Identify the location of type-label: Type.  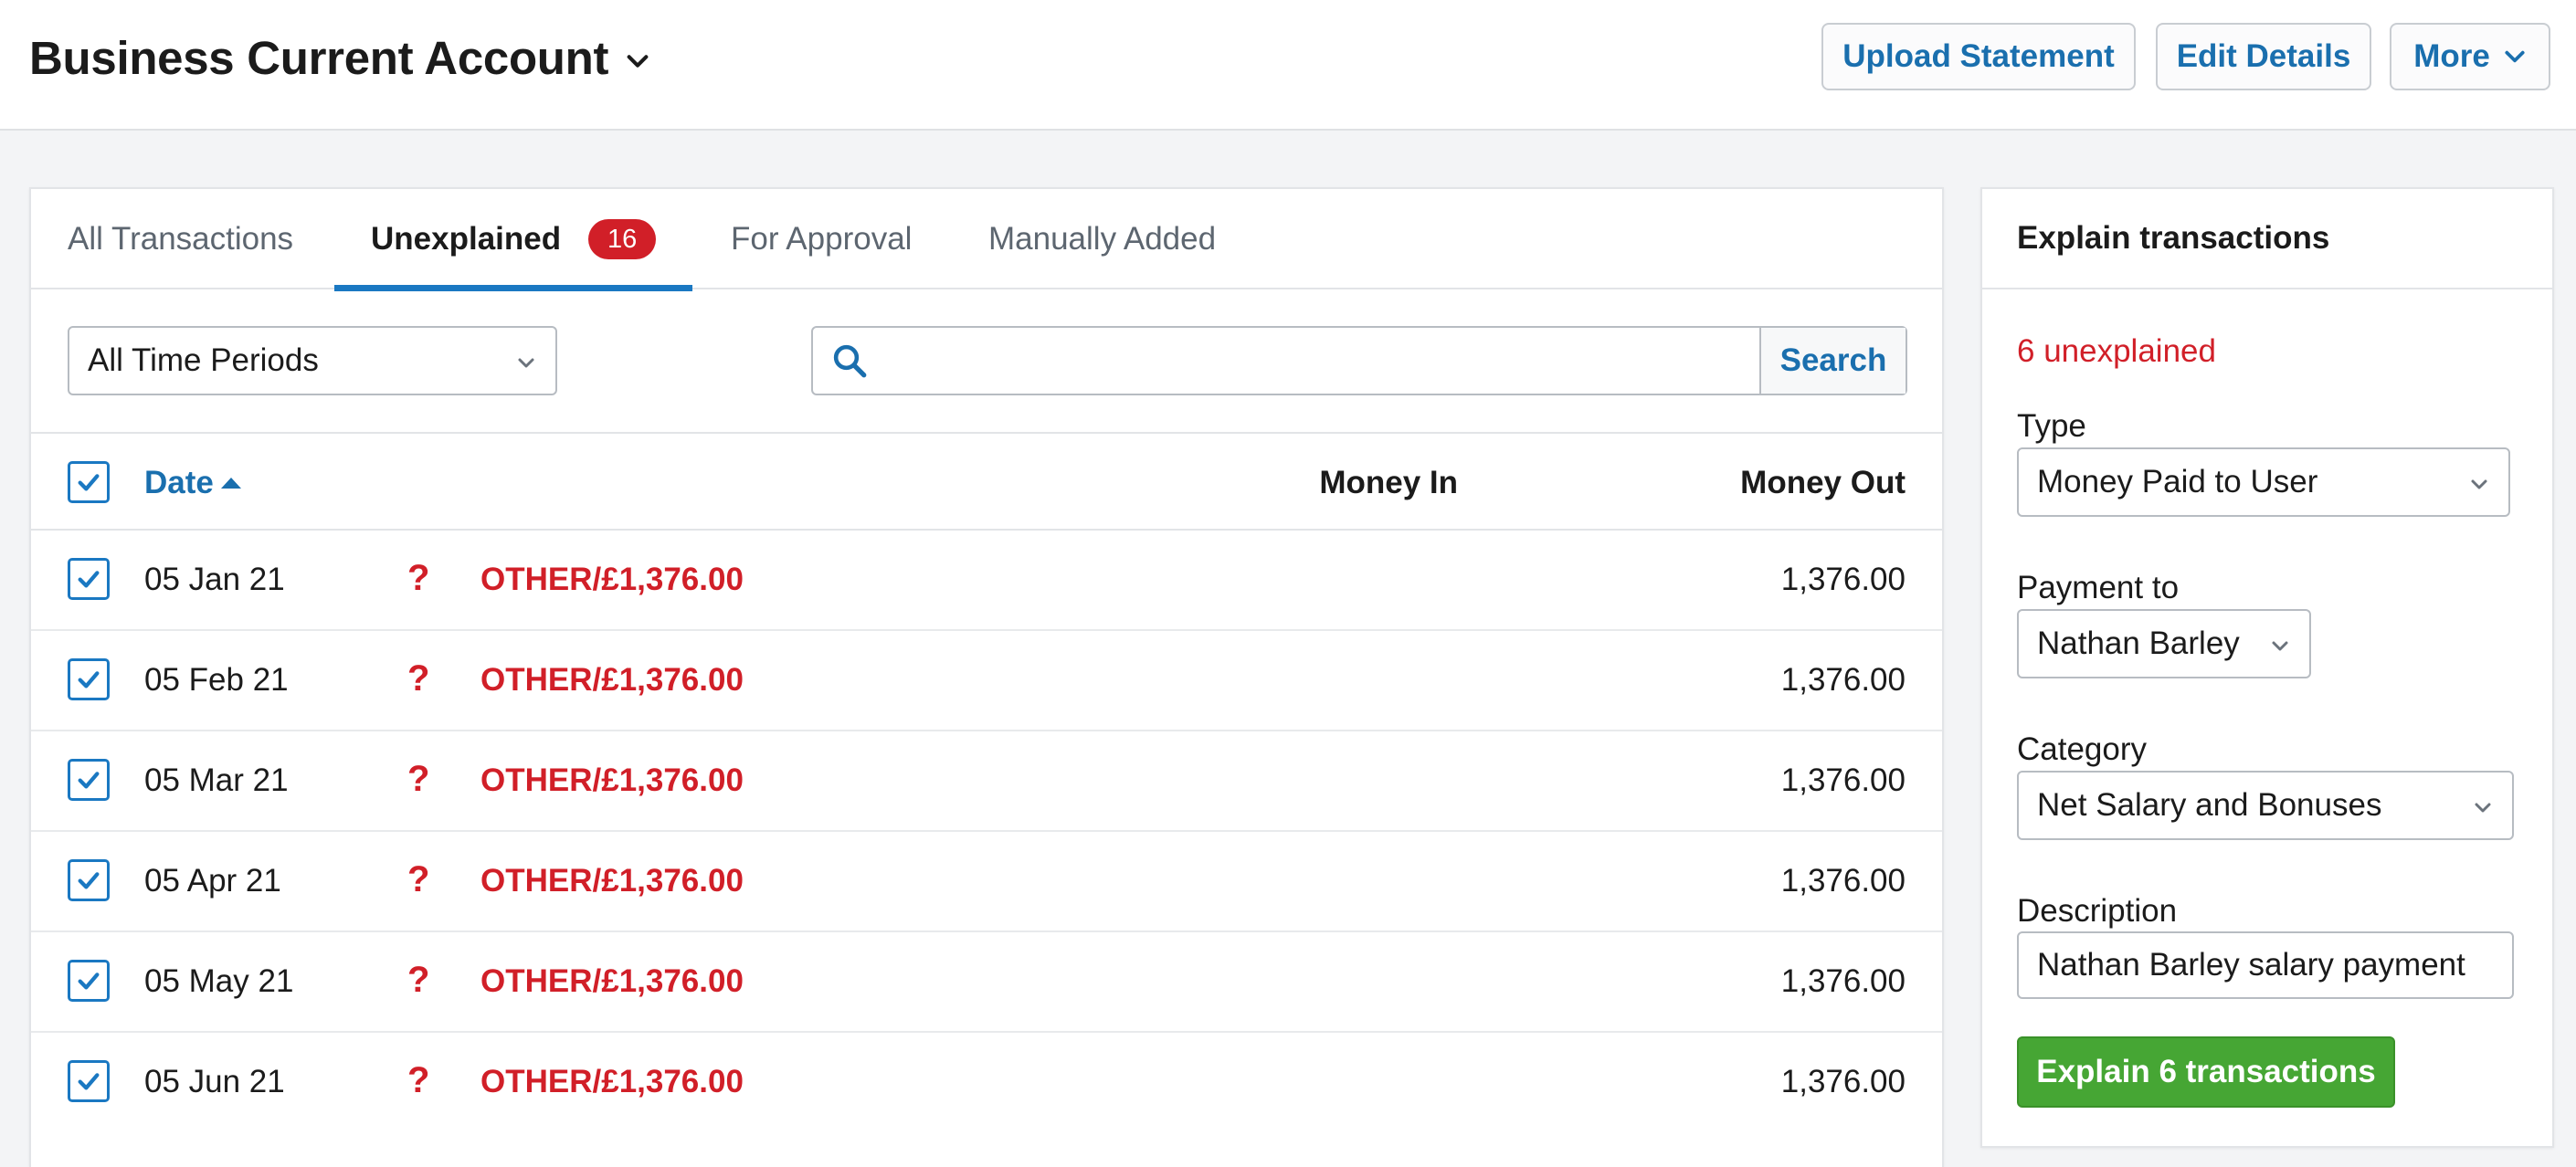
(2051, 426).